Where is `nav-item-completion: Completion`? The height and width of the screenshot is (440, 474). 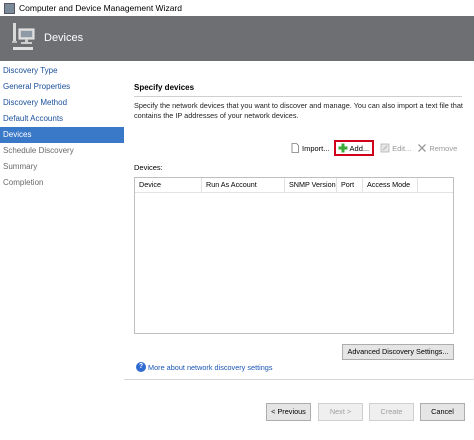
nav-item-completion: Completion is located at coordinates (23, 182).